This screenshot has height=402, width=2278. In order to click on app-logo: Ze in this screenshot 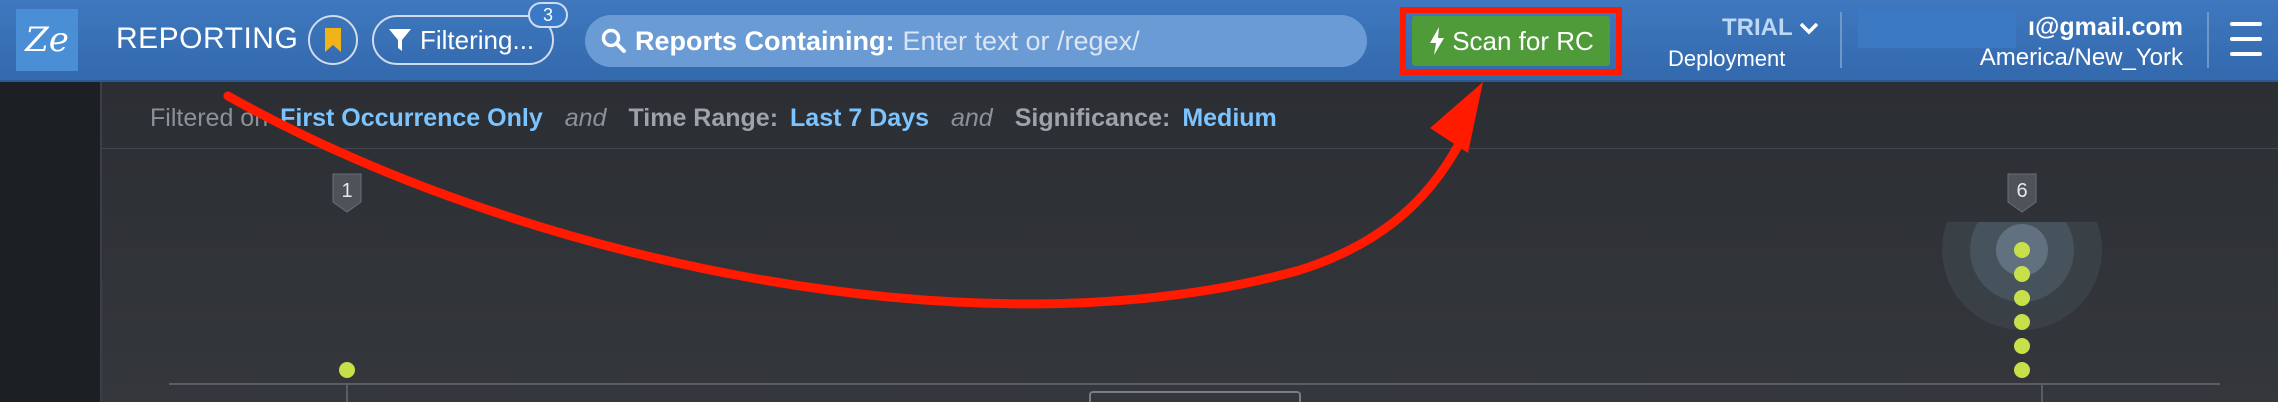, I will do `click(47, 40)`.